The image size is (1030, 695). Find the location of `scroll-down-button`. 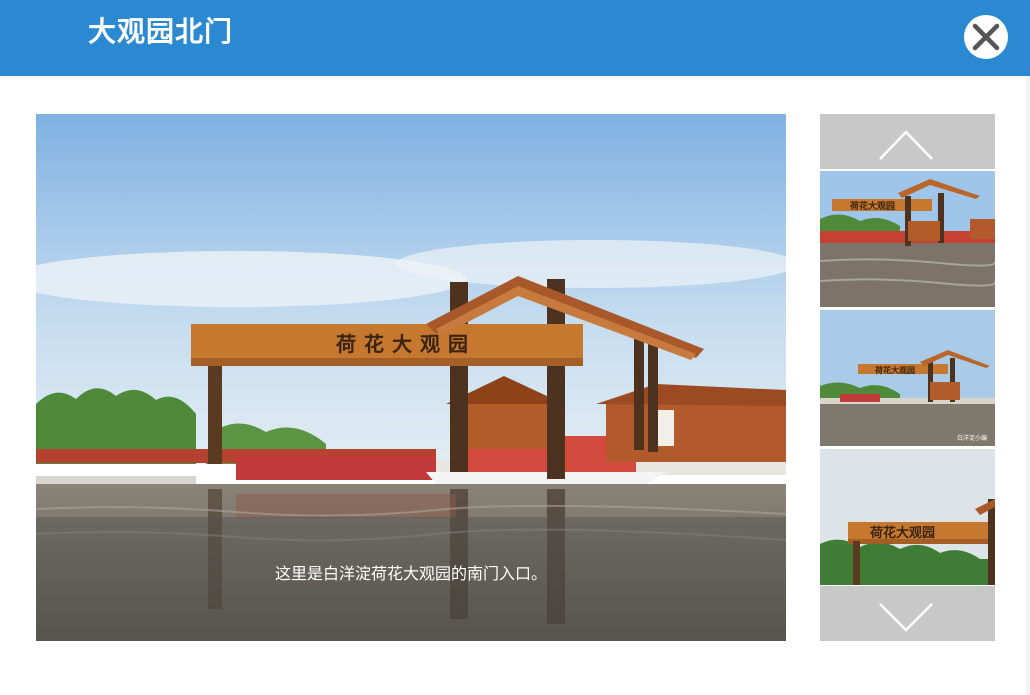

scroll-down-button is located at coordinates (907, 613).